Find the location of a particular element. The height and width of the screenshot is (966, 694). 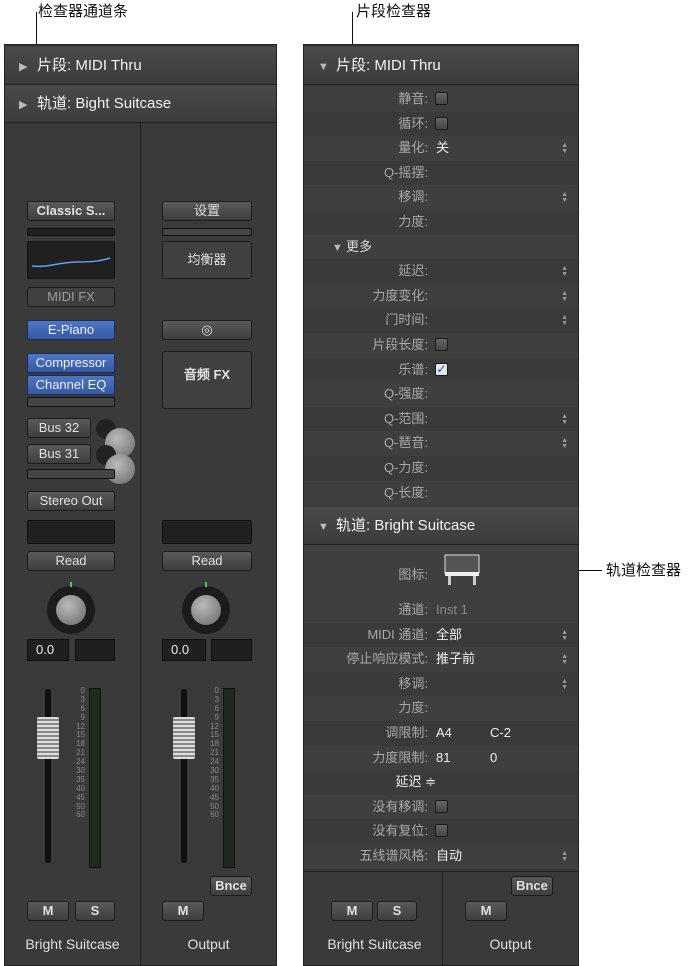

send-bus-32: Bus 32 is located at coordinates (59, 428).